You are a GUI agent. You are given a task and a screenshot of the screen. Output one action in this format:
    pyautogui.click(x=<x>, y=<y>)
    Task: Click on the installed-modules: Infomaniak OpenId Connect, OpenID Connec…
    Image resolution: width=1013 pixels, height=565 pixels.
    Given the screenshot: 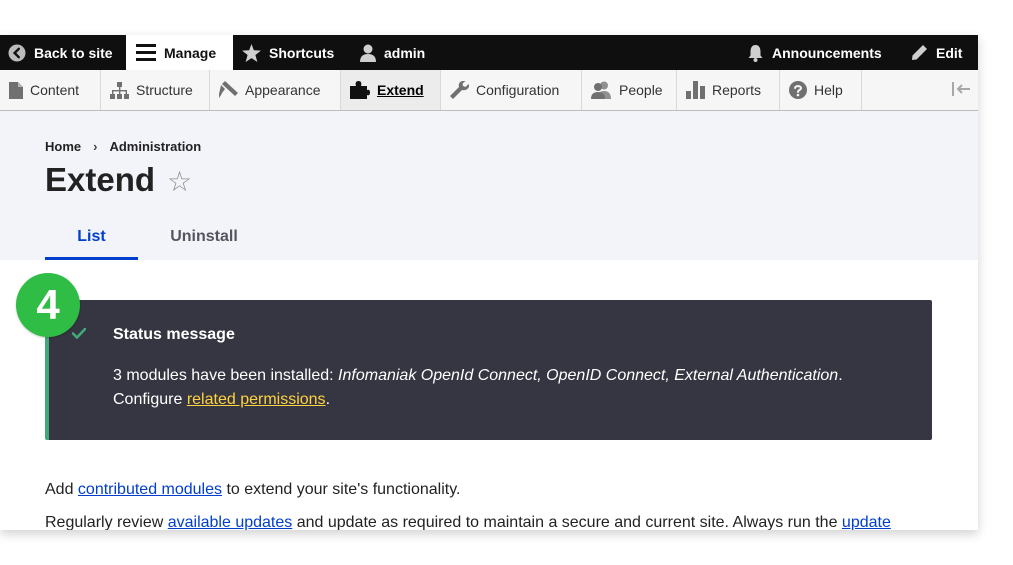 What is the action you would take?
    pyautogui.click(x=588, y=375)
    